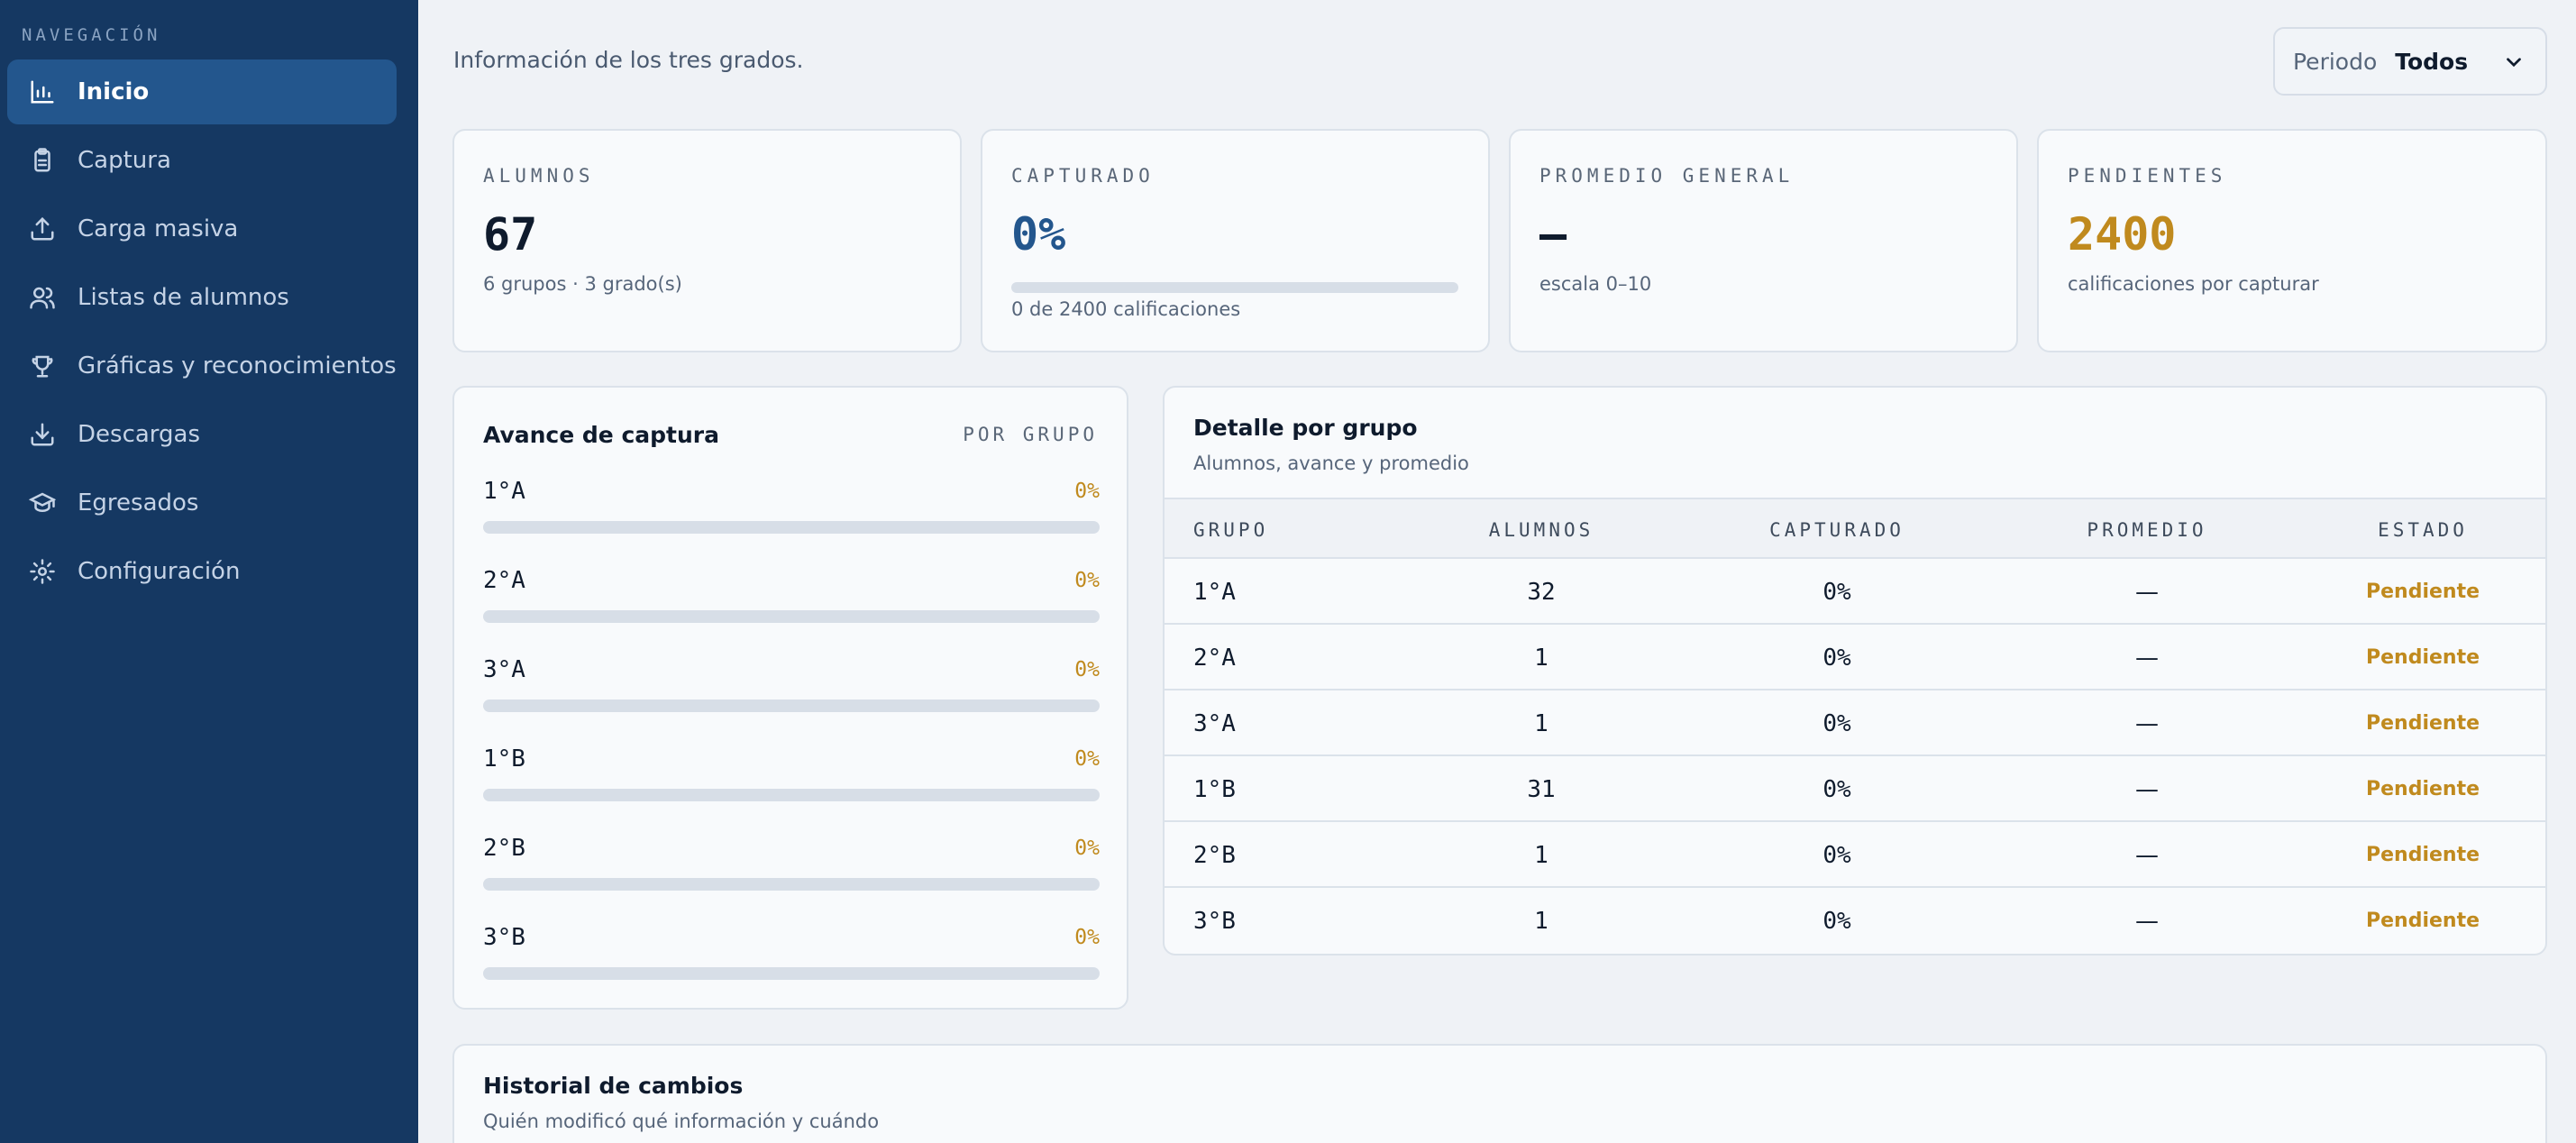 Image resolution: width=2576 pixels, height=1143 pixels. Describe the element at coordinates (1855, 723) in the screenshot. I see `table-row: 3°A 1 0% — Pendiente` at that location.